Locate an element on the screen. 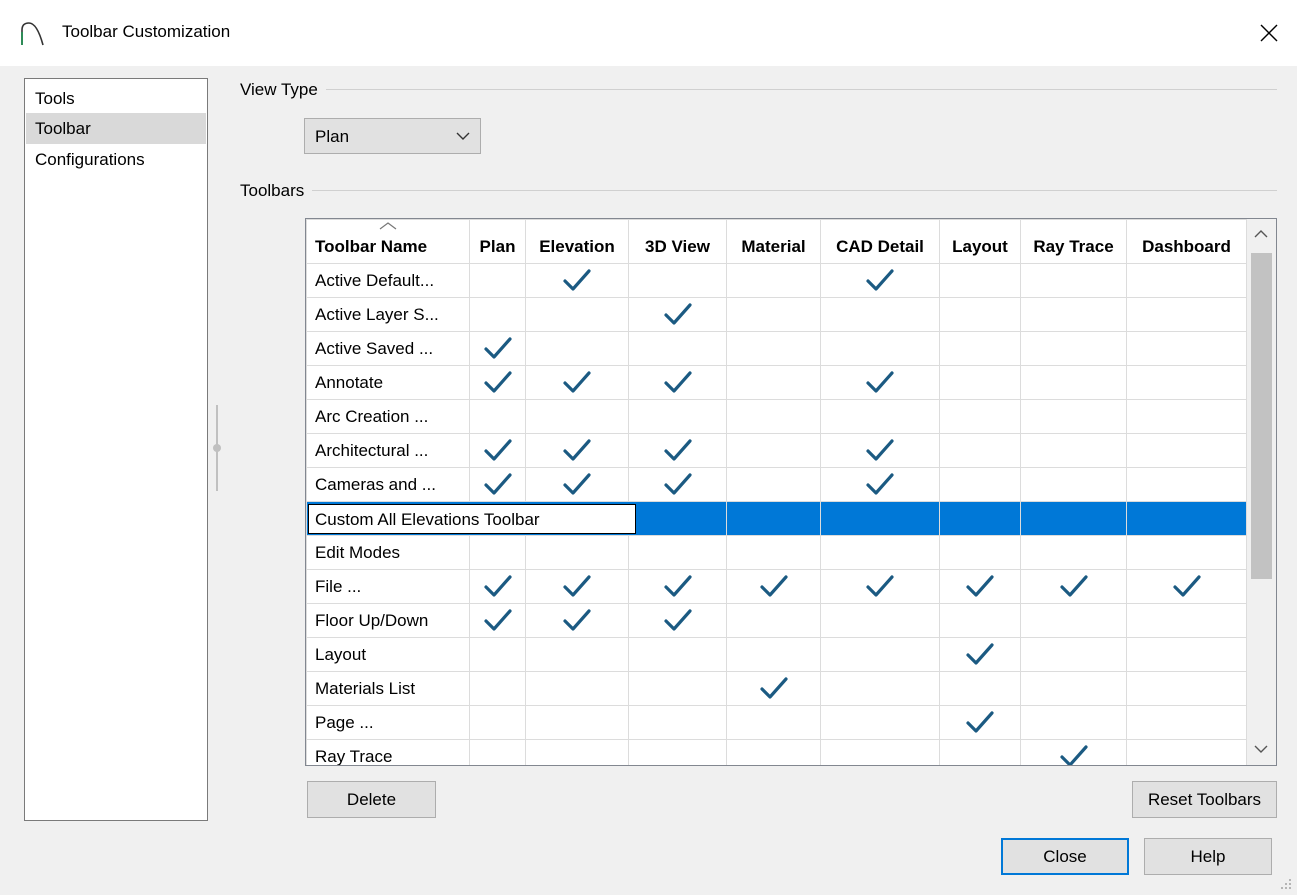 This screenshot has height=895, width=1297. scrollbar-thumb is located at coordinates (1261, 416).